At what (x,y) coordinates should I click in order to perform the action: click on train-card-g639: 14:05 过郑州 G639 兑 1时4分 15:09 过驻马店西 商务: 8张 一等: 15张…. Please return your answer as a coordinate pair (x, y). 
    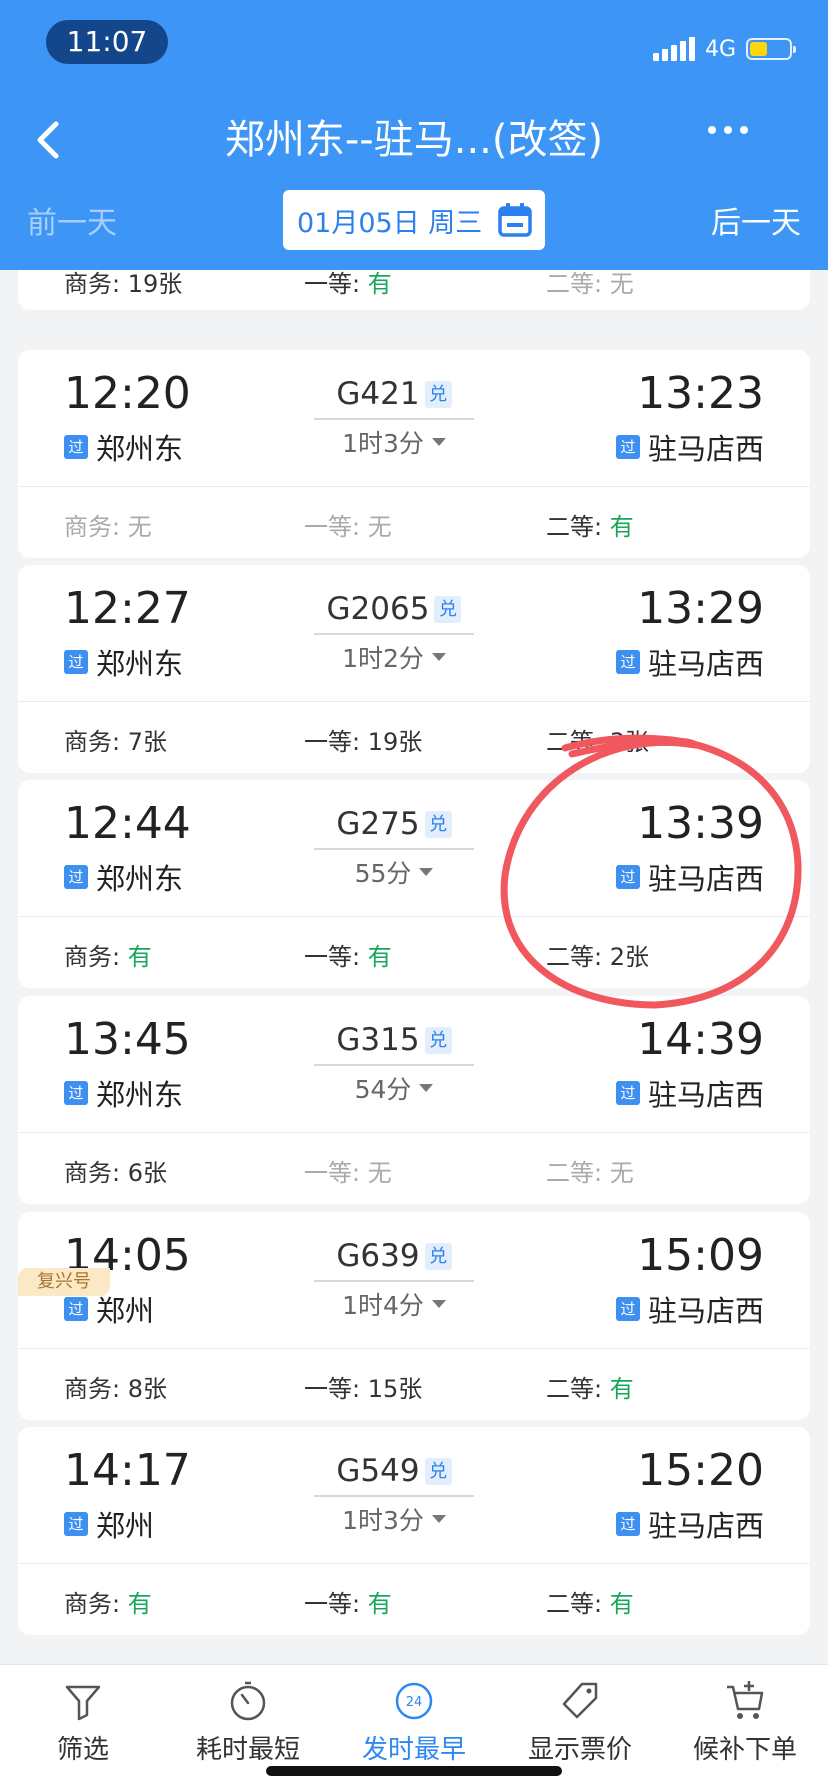
    Looking at the image, I should click on (414, 1316).